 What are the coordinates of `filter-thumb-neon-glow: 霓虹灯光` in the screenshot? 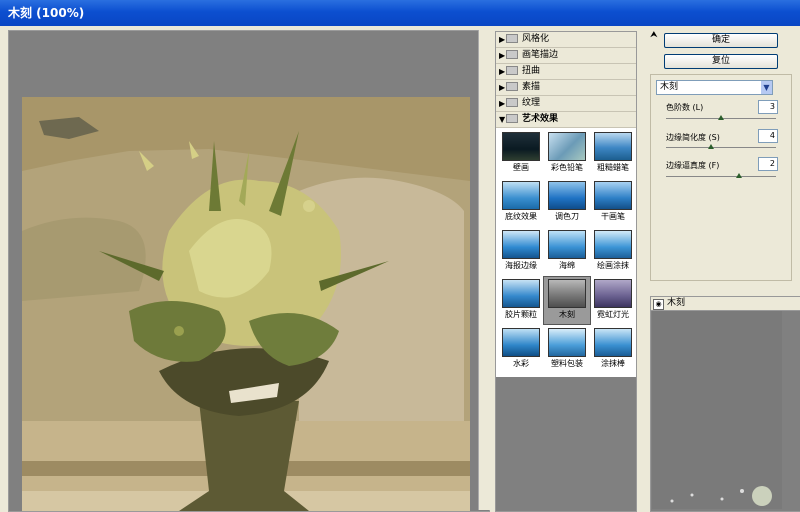 It's located at (613, 300).